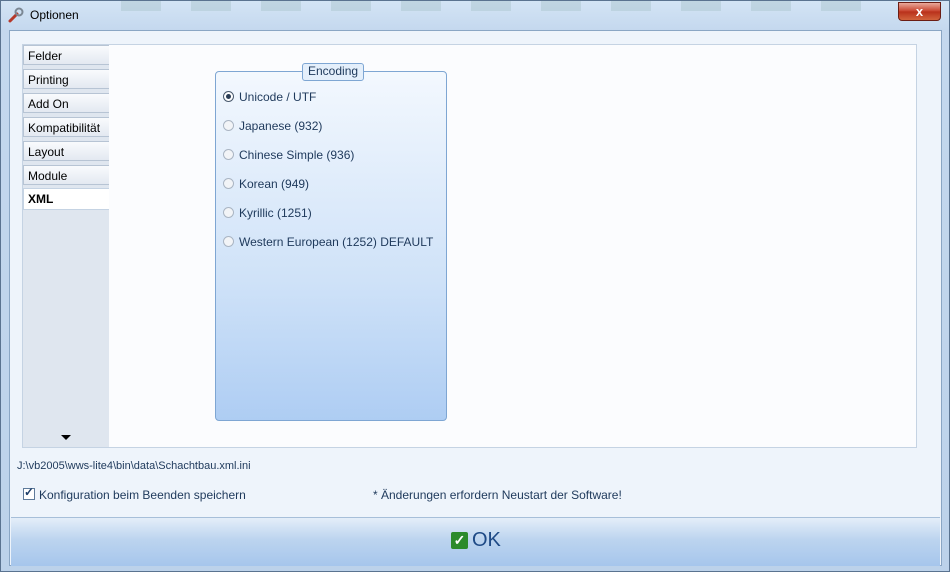 The width and height of the screenshot is (950, 572). I want to click on title-bar: Optionen x, so click(475, 15).